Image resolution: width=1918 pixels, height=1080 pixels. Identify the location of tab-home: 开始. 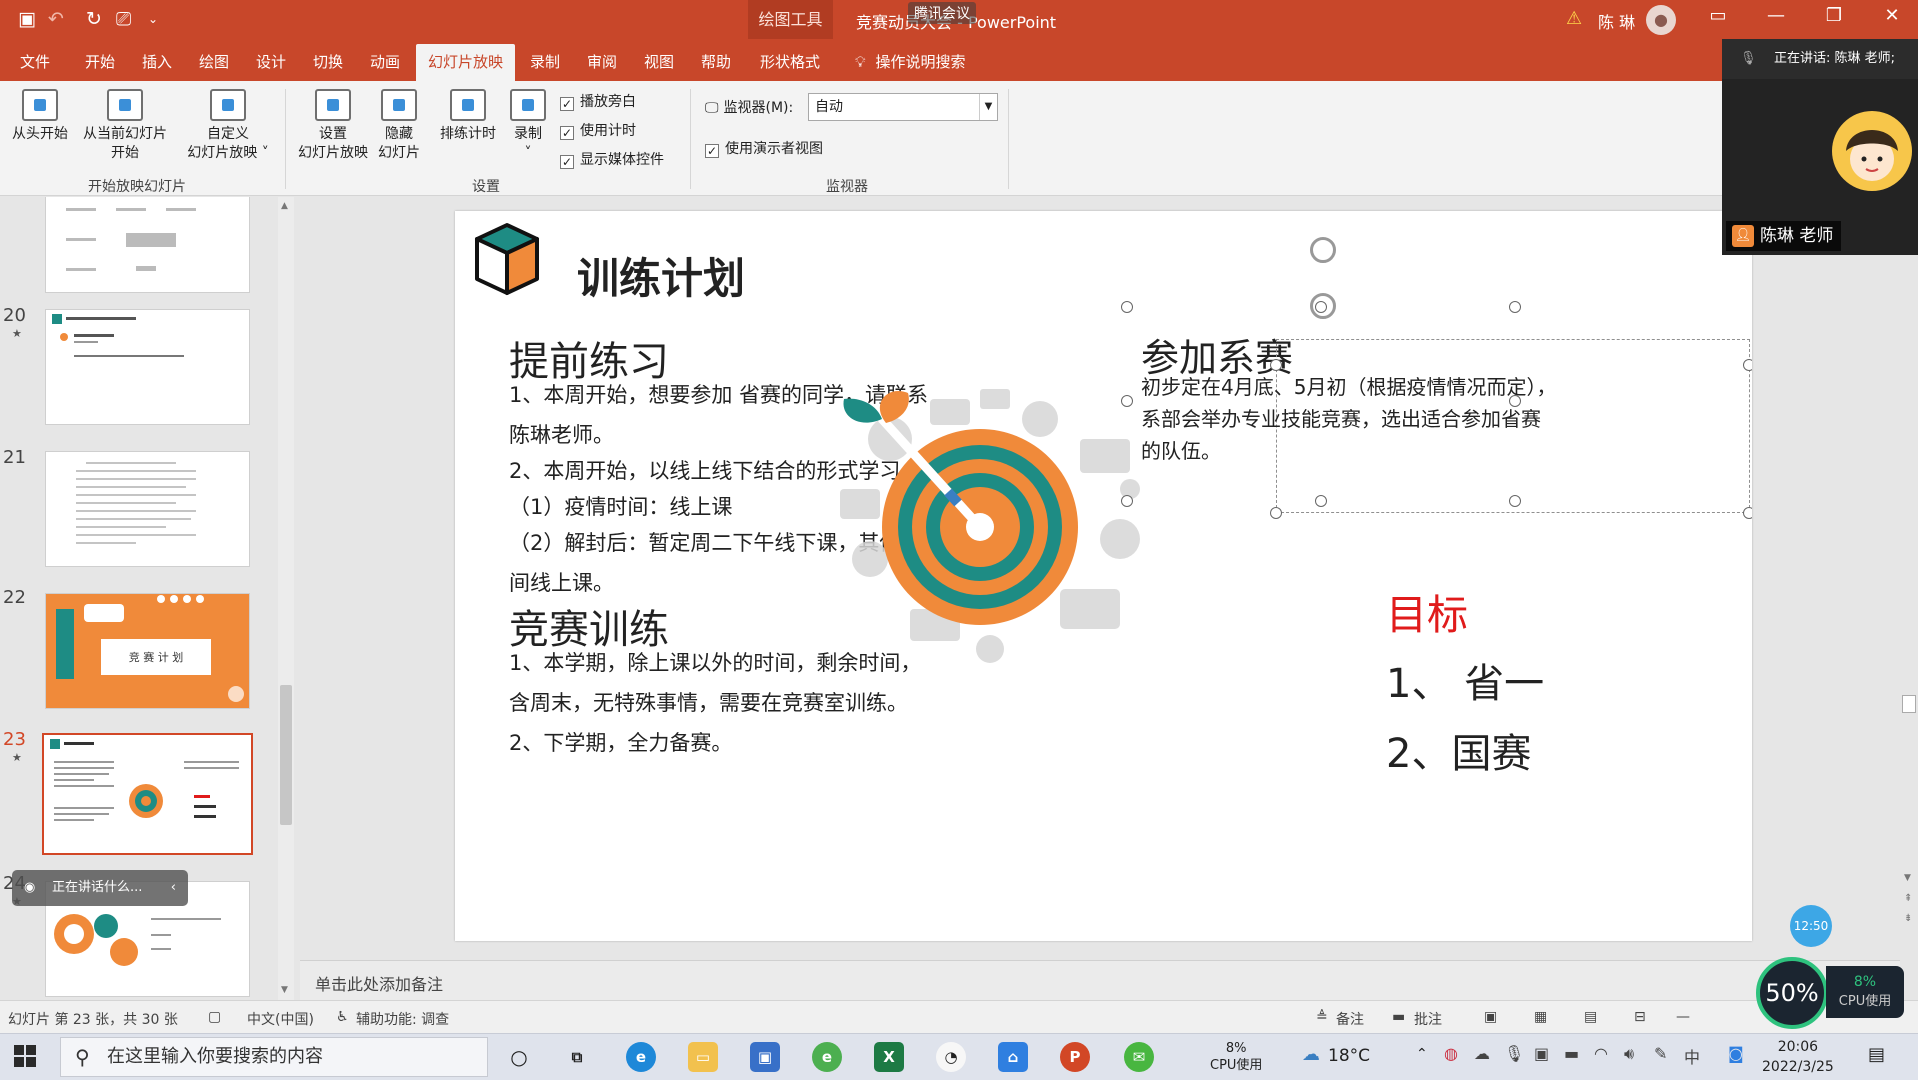
(100, 61).